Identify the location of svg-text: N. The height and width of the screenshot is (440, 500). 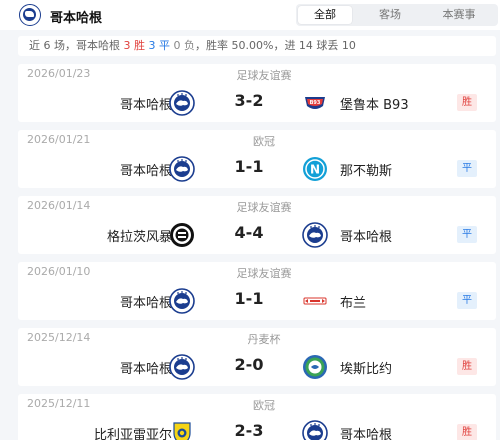
(315, 170).